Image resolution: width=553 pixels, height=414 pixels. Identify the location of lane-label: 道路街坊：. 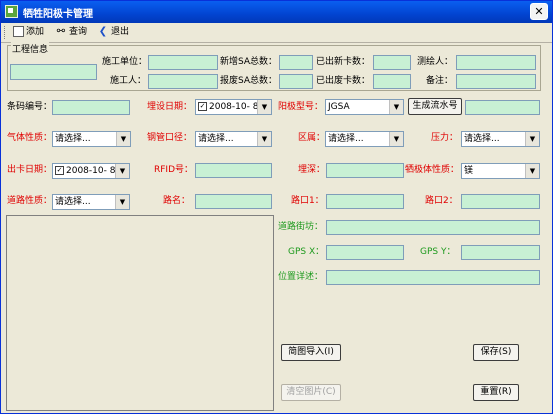
(301, 227).